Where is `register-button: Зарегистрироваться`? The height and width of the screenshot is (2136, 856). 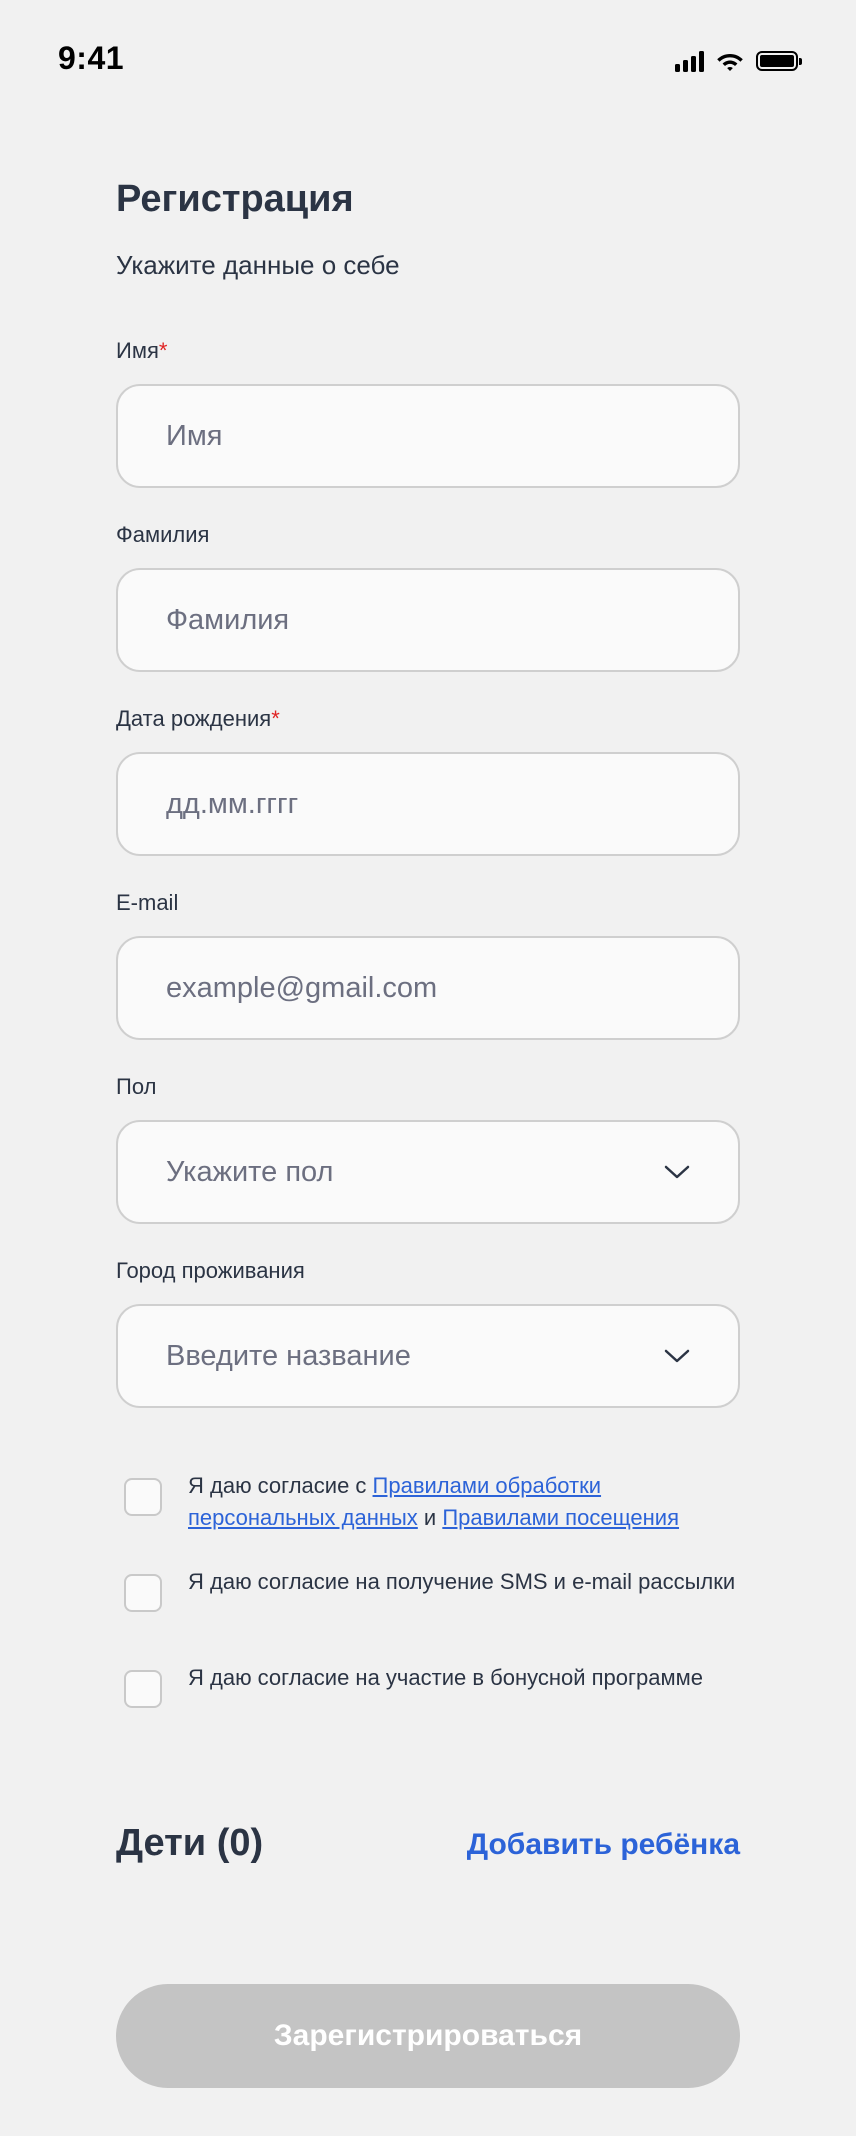 register-button: Зарегистрироваться is located at coordinates (428, 2036).